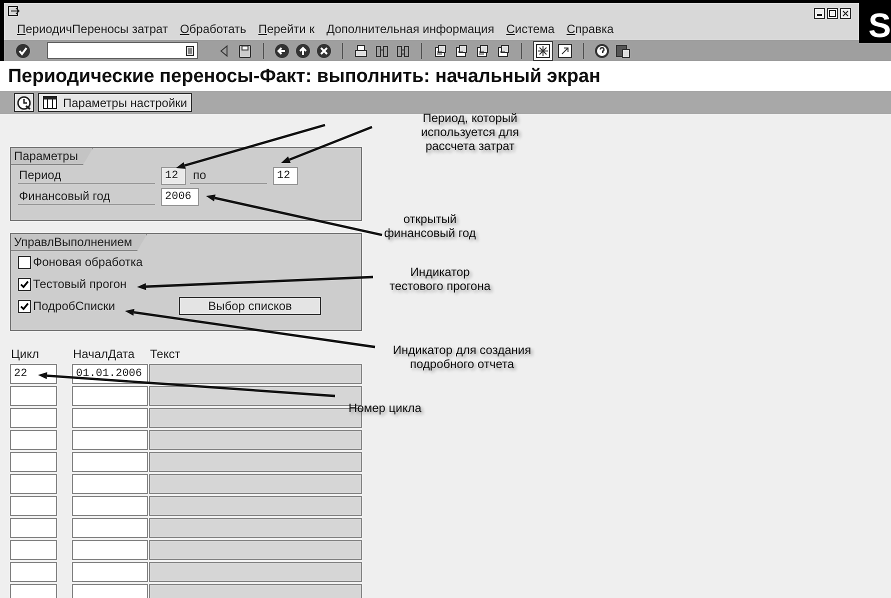 The image size is (891, 598). I want to click on minimize-icon, so click(819, 13).